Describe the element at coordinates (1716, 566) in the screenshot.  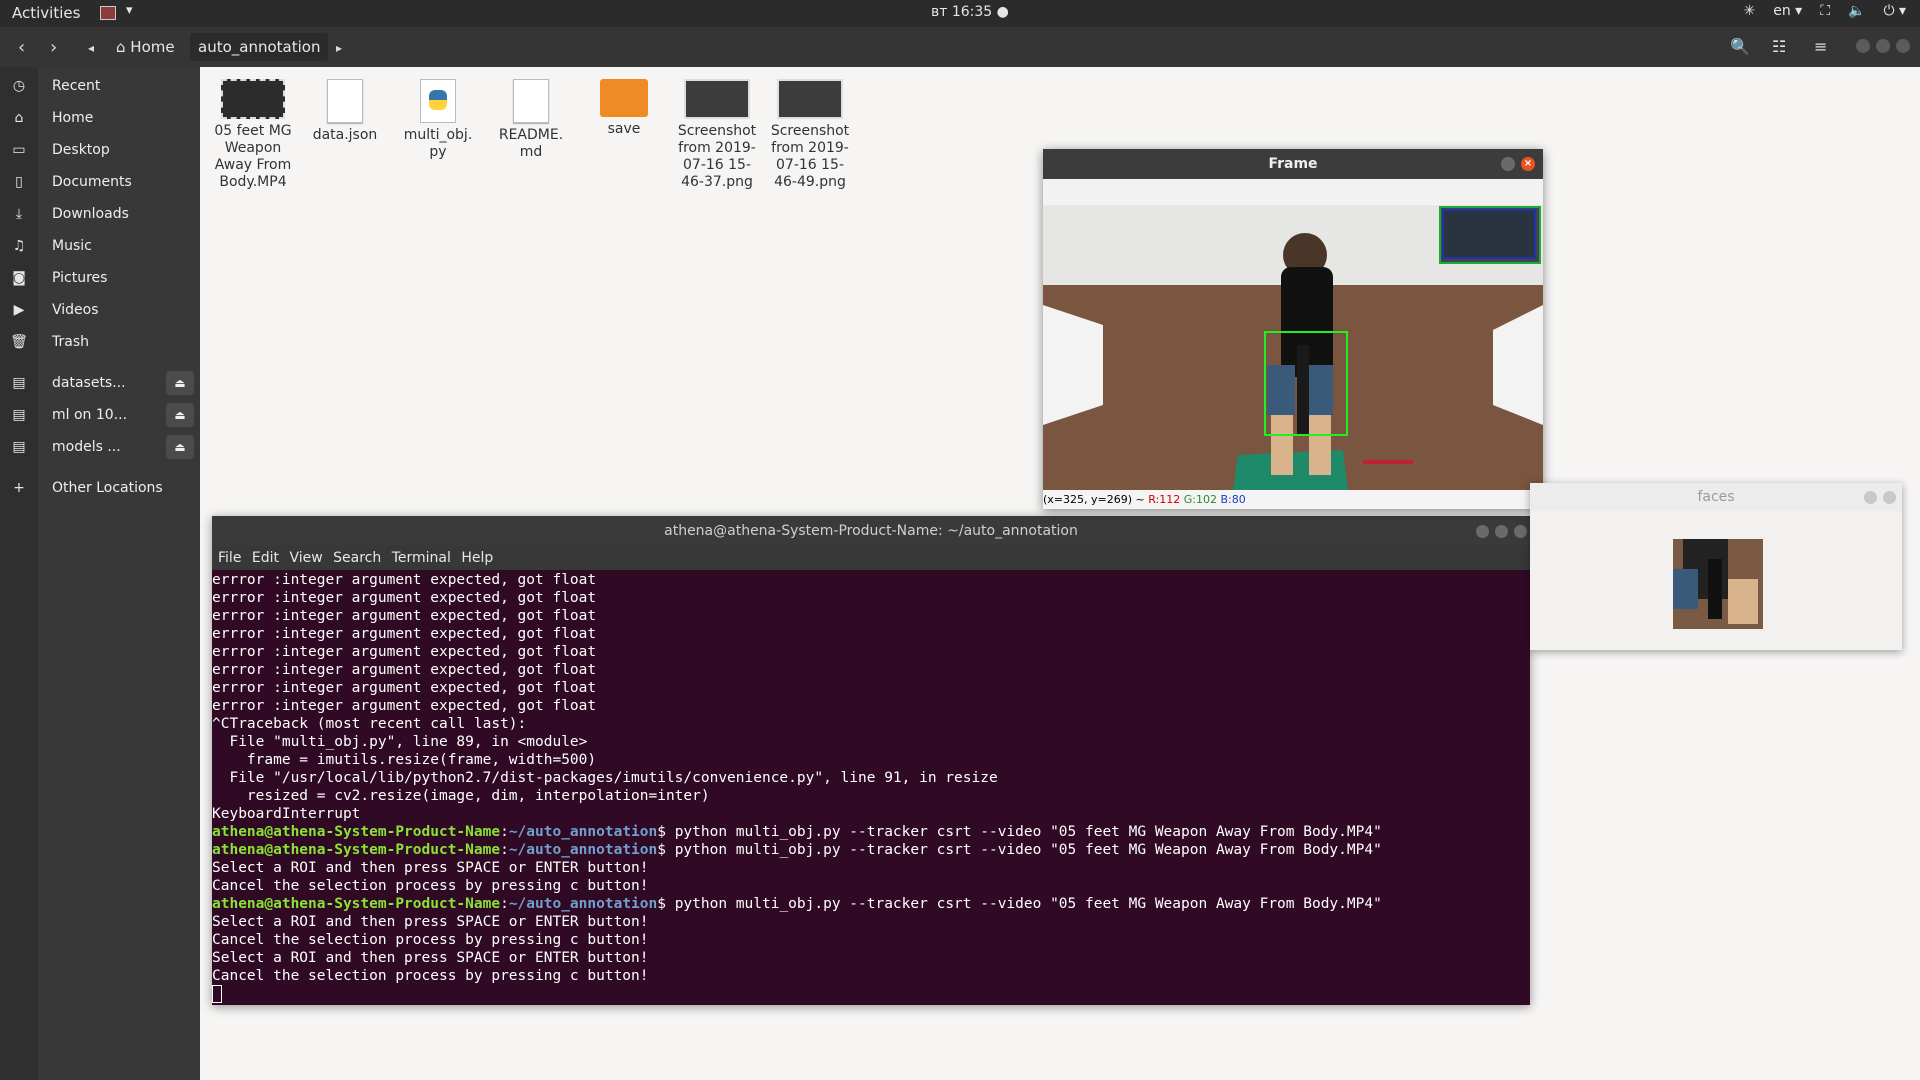
I see `faces-window: faces` at that location.